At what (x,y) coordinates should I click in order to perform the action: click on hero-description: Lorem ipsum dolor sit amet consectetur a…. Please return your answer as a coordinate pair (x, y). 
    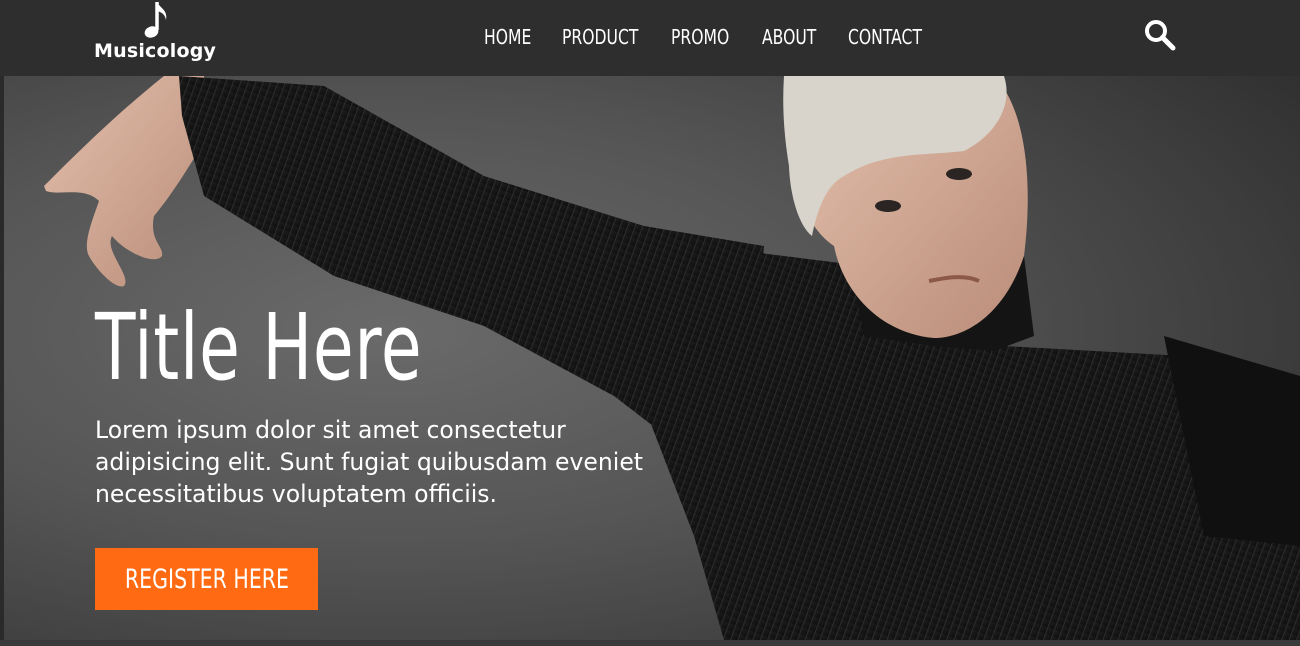
    Looking at the image, I should click on (369, 462).